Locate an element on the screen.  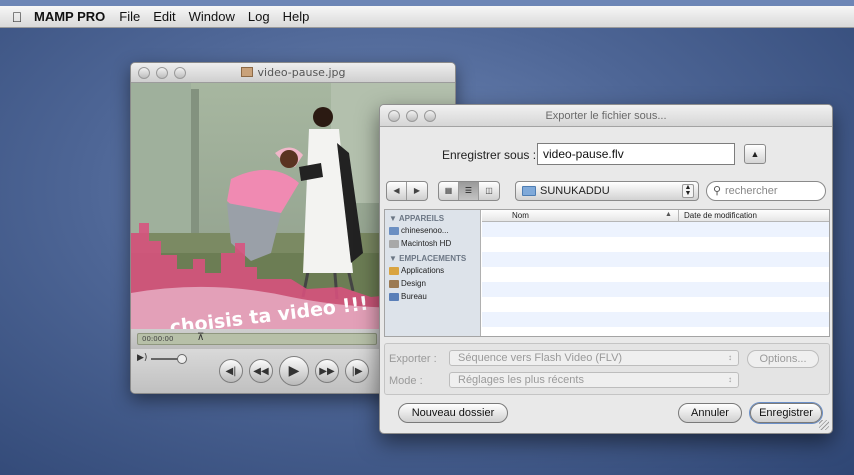
column-date: Date de modification is located at coordinates (720, 215).